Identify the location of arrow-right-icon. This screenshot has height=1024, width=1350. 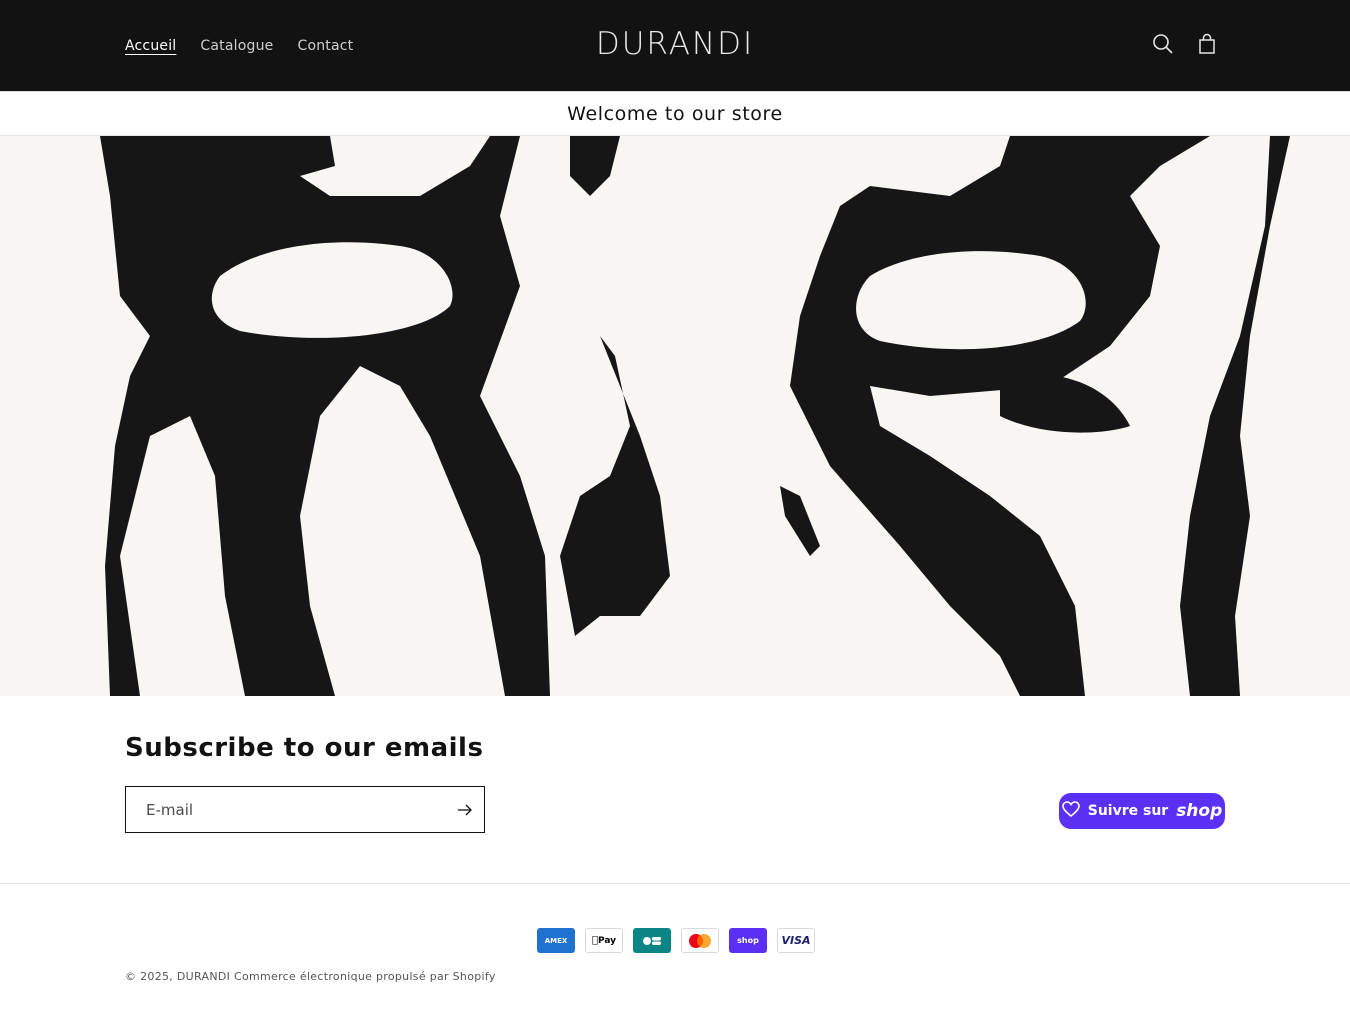
(465, 810).